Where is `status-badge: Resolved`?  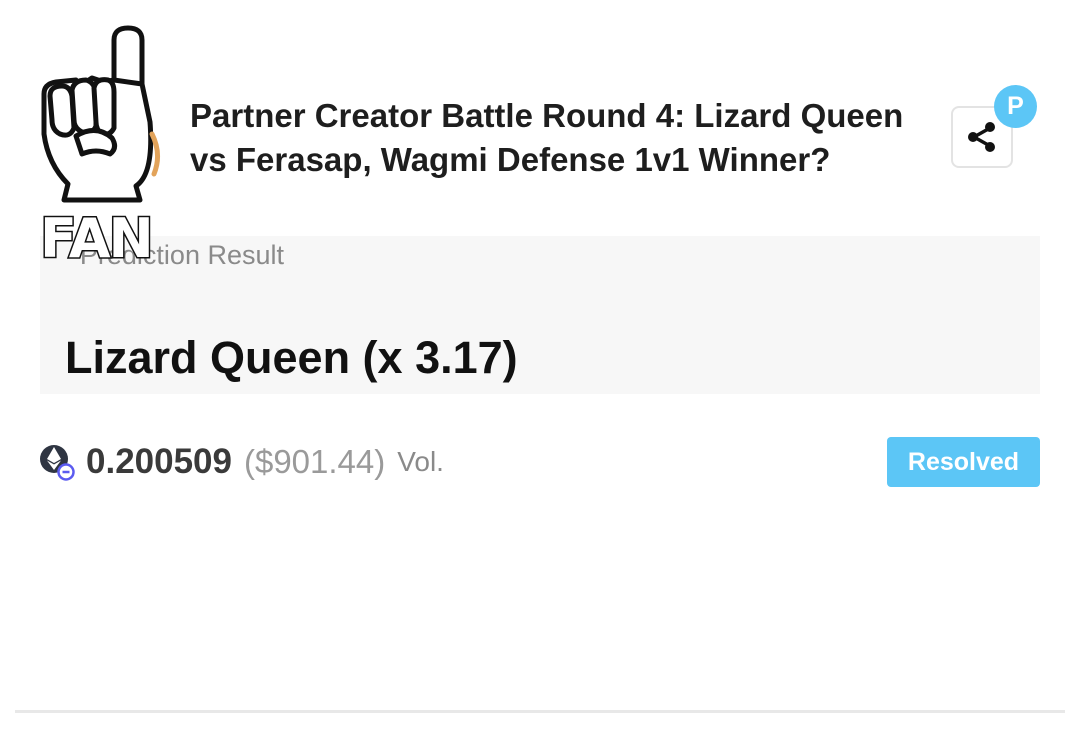 status-badge: Resolved is located at coordinates (963, 462).